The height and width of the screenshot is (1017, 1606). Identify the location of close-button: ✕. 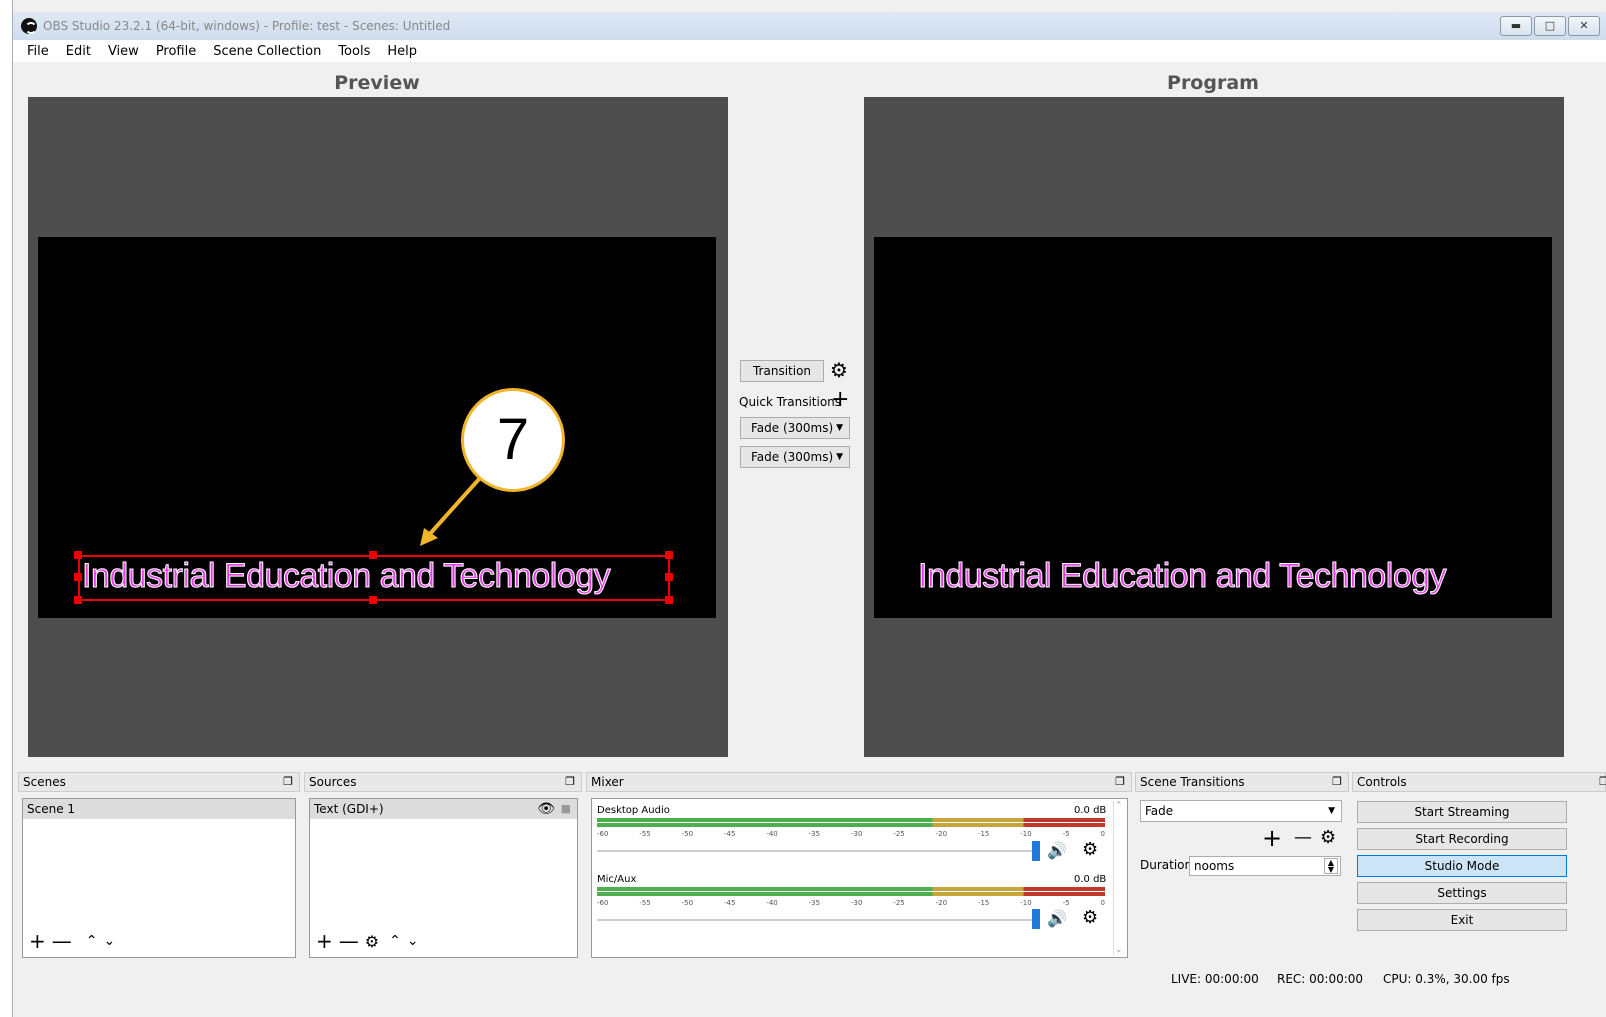
(1584, 26).